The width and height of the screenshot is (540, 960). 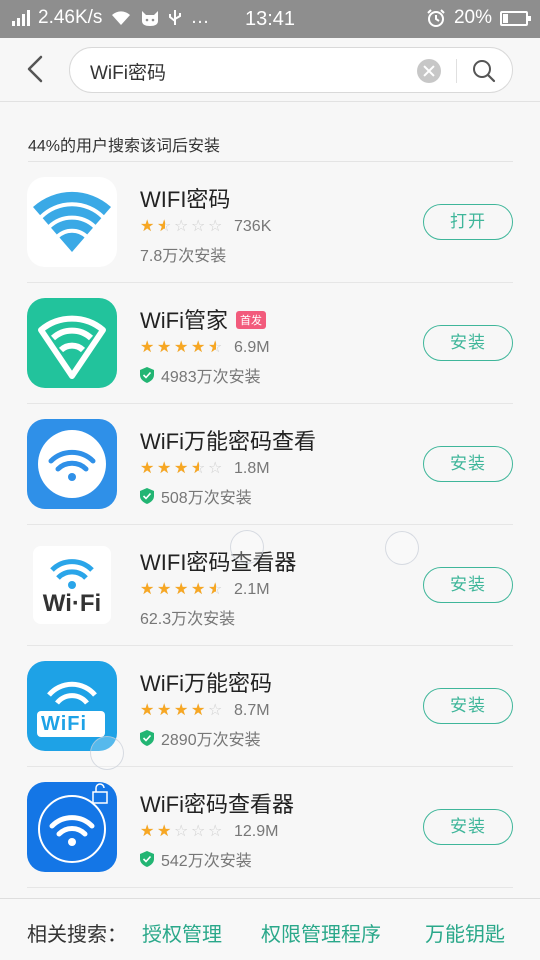 I want to click on install-count: 4983万次安装, so click(x=200, y=375).